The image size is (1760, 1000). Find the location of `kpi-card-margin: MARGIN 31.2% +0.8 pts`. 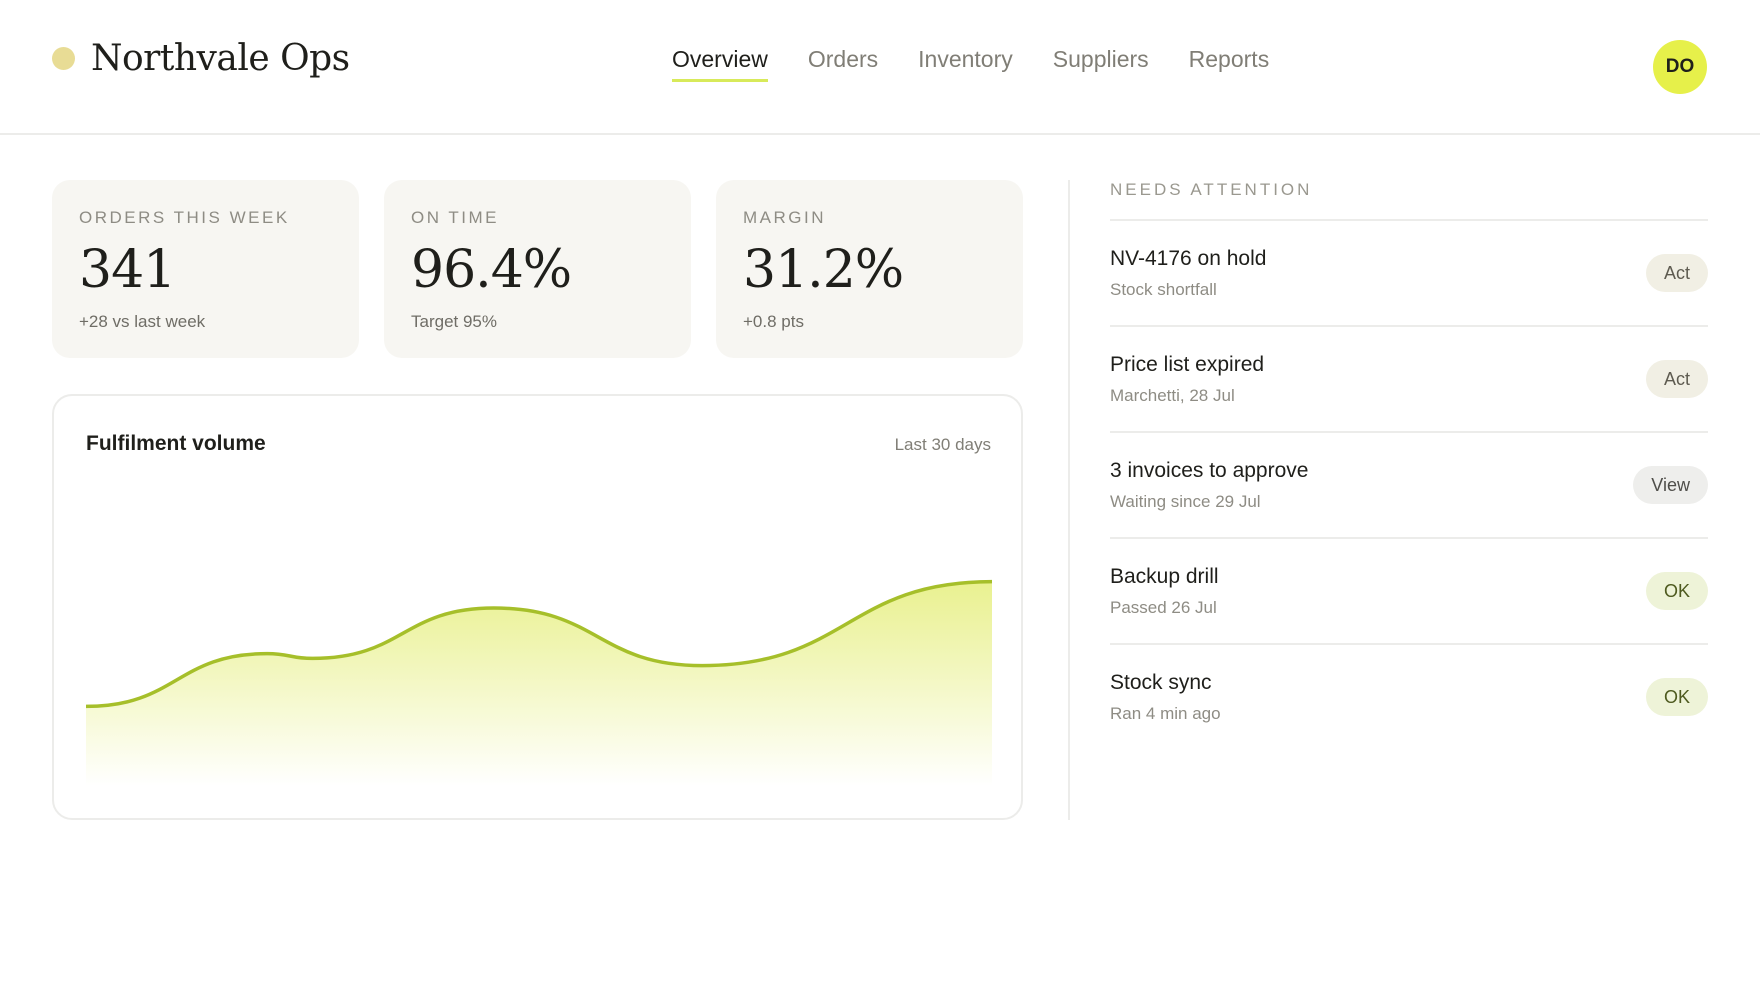

kpi-card-margin: MARGIN 31.2% +0.8 pts is located at coordinates (869, 269).